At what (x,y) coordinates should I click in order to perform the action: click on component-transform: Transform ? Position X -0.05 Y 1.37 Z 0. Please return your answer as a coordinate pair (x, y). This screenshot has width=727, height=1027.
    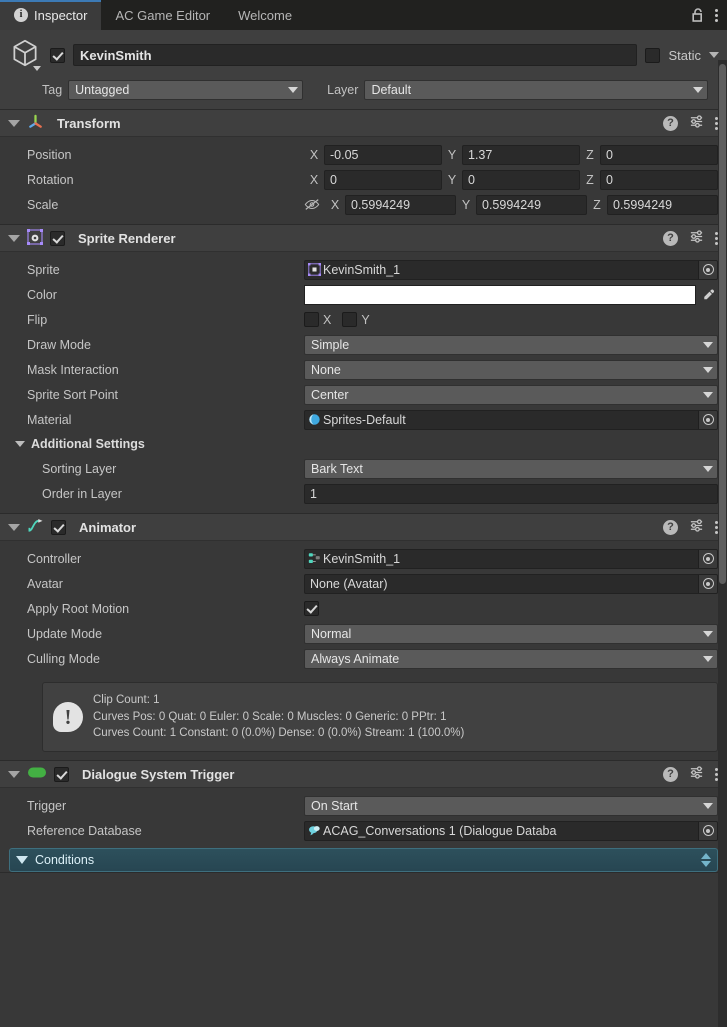
    Looking at the image, I should click on (363, 167).